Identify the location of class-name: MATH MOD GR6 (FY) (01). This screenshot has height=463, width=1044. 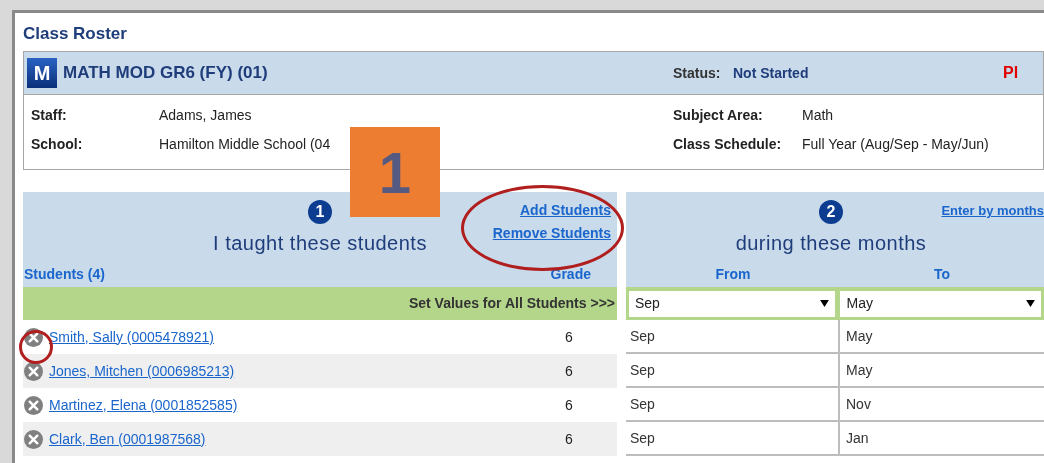
(166, 73).